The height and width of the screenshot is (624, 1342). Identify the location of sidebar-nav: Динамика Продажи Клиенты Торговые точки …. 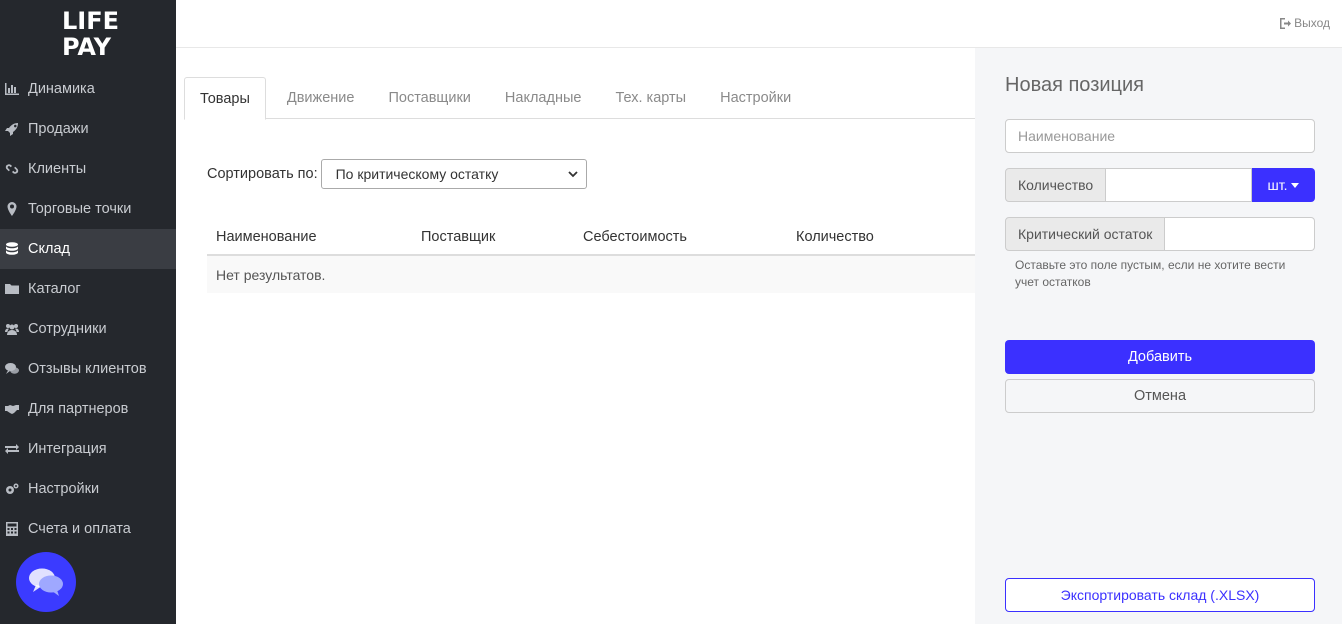
(88, 309).